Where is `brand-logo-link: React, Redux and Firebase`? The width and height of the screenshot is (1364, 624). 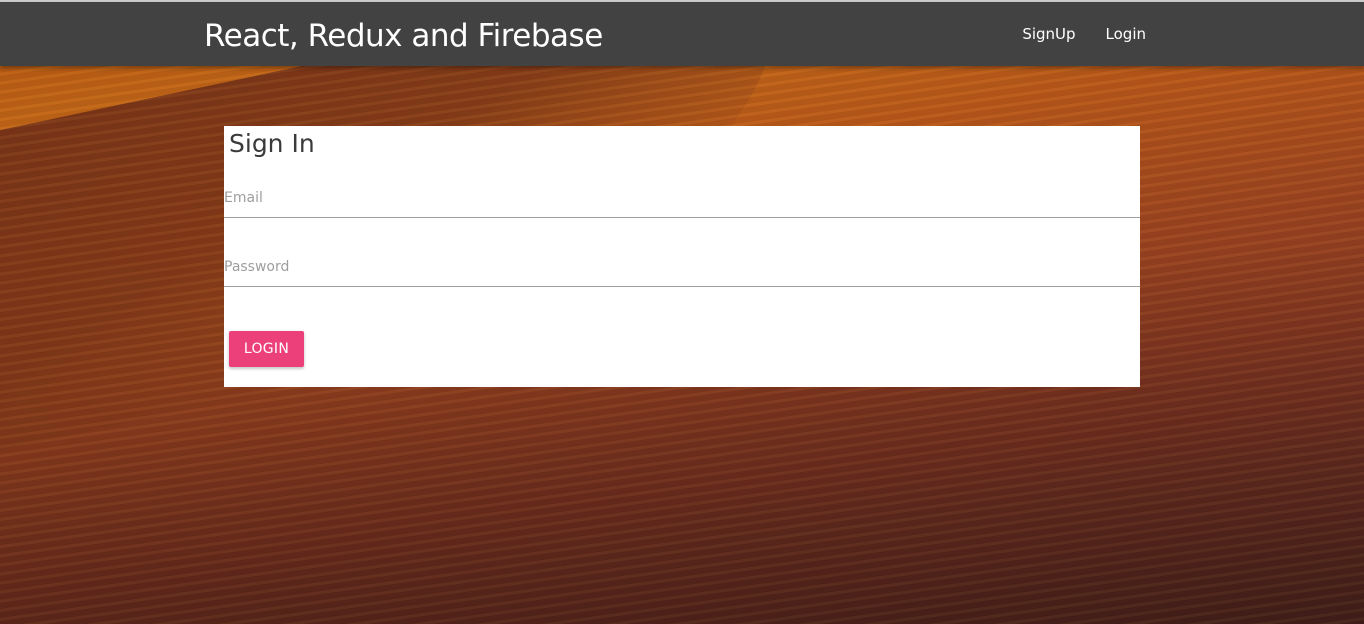 brand-logo-link: React, Redux and Firebase is located at coordinates (403, 36).